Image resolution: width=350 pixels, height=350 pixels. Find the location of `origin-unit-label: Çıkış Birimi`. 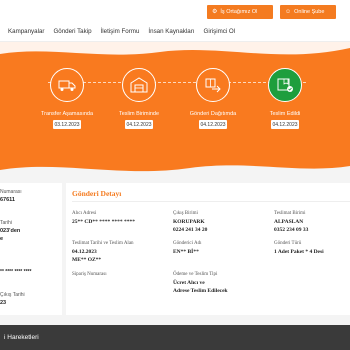

origin-unit-label: Çıkış Birimi is located at coordinates (185, 213).